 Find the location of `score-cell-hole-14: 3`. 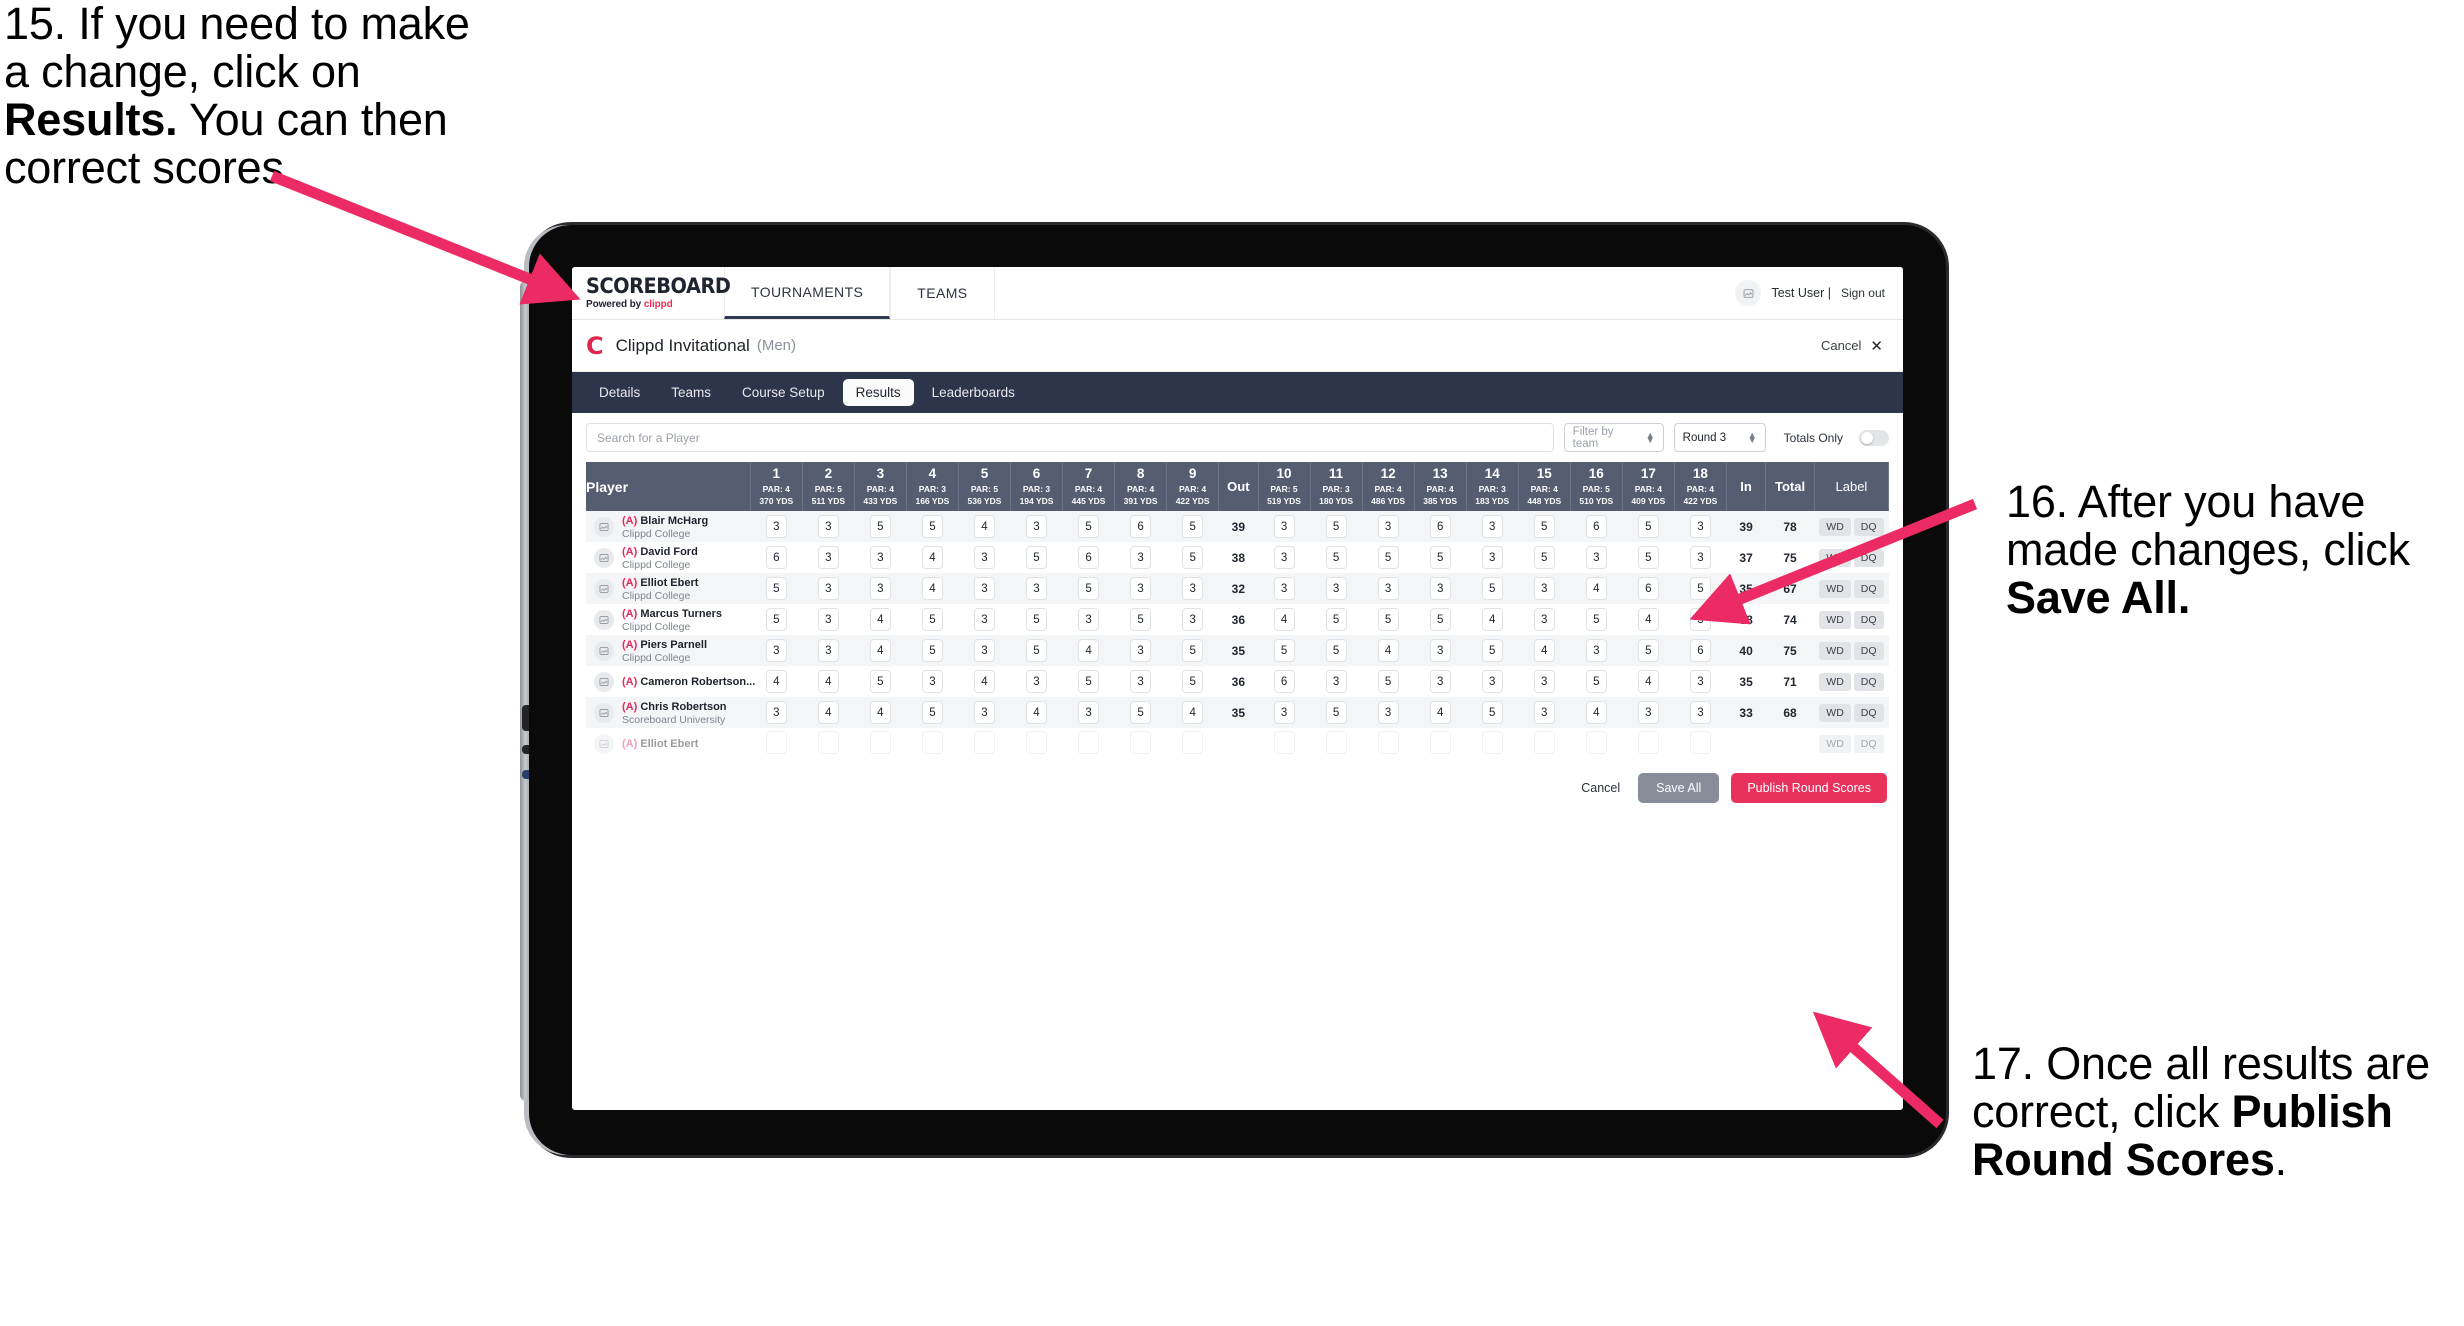

score-cell-hole-14: 3 is located at coordinates (1492, 681).